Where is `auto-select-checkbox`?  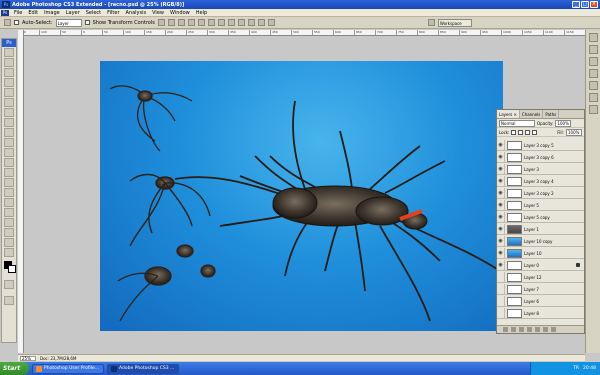
auto-select-checkbox is located at coordinates (16, 22).